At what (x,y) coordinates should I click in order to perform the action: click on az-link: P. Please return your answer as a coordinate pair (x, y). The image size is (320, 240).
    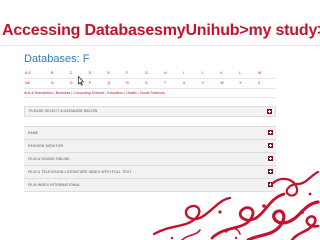
    Looking at the image, I should click on (97, 83).